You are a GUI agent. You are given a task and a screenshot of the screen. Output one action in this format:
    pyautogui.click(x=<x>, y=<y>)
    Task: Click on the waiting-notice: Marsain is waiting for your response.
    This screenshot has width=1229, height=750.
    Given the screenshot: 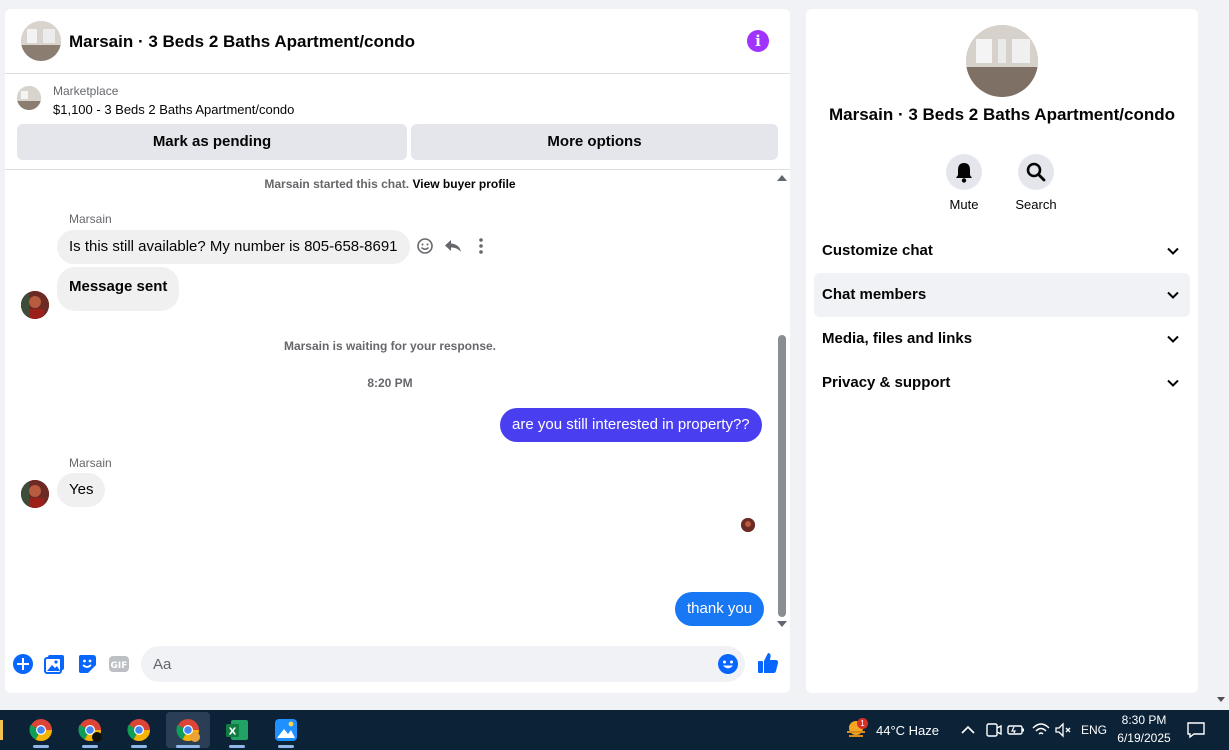 What is the action you would take?
    pyautogui.click(x=390, y=346)
    